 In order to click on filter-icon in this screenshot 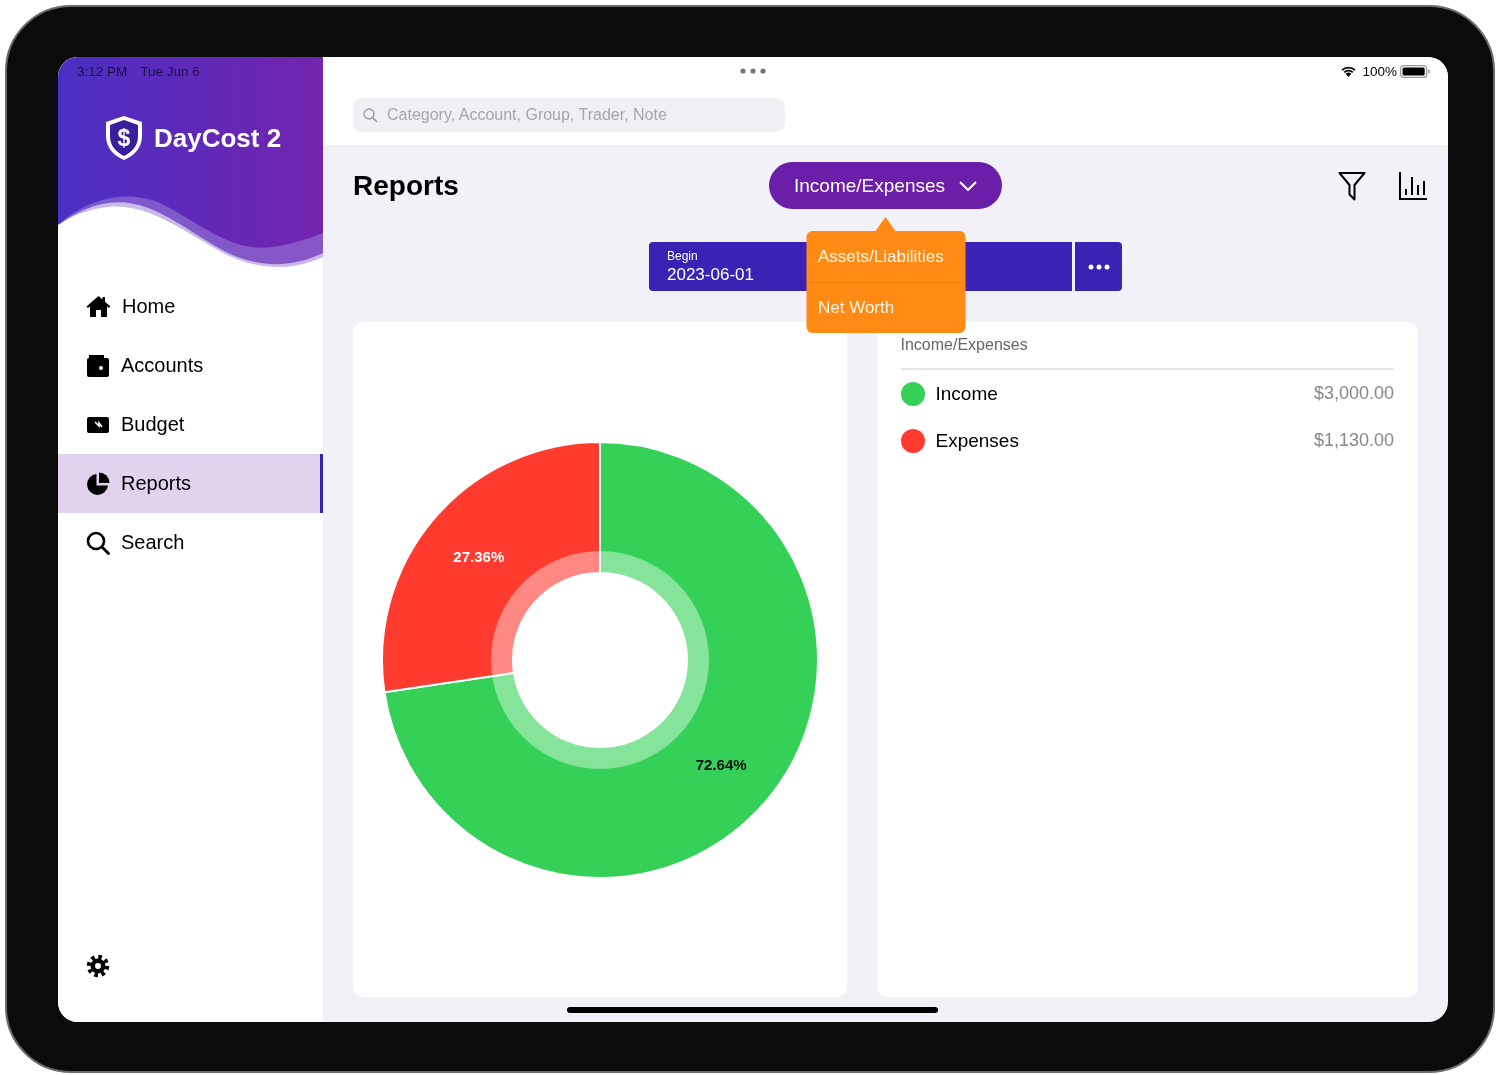, I will do `click(1352, 185)`.